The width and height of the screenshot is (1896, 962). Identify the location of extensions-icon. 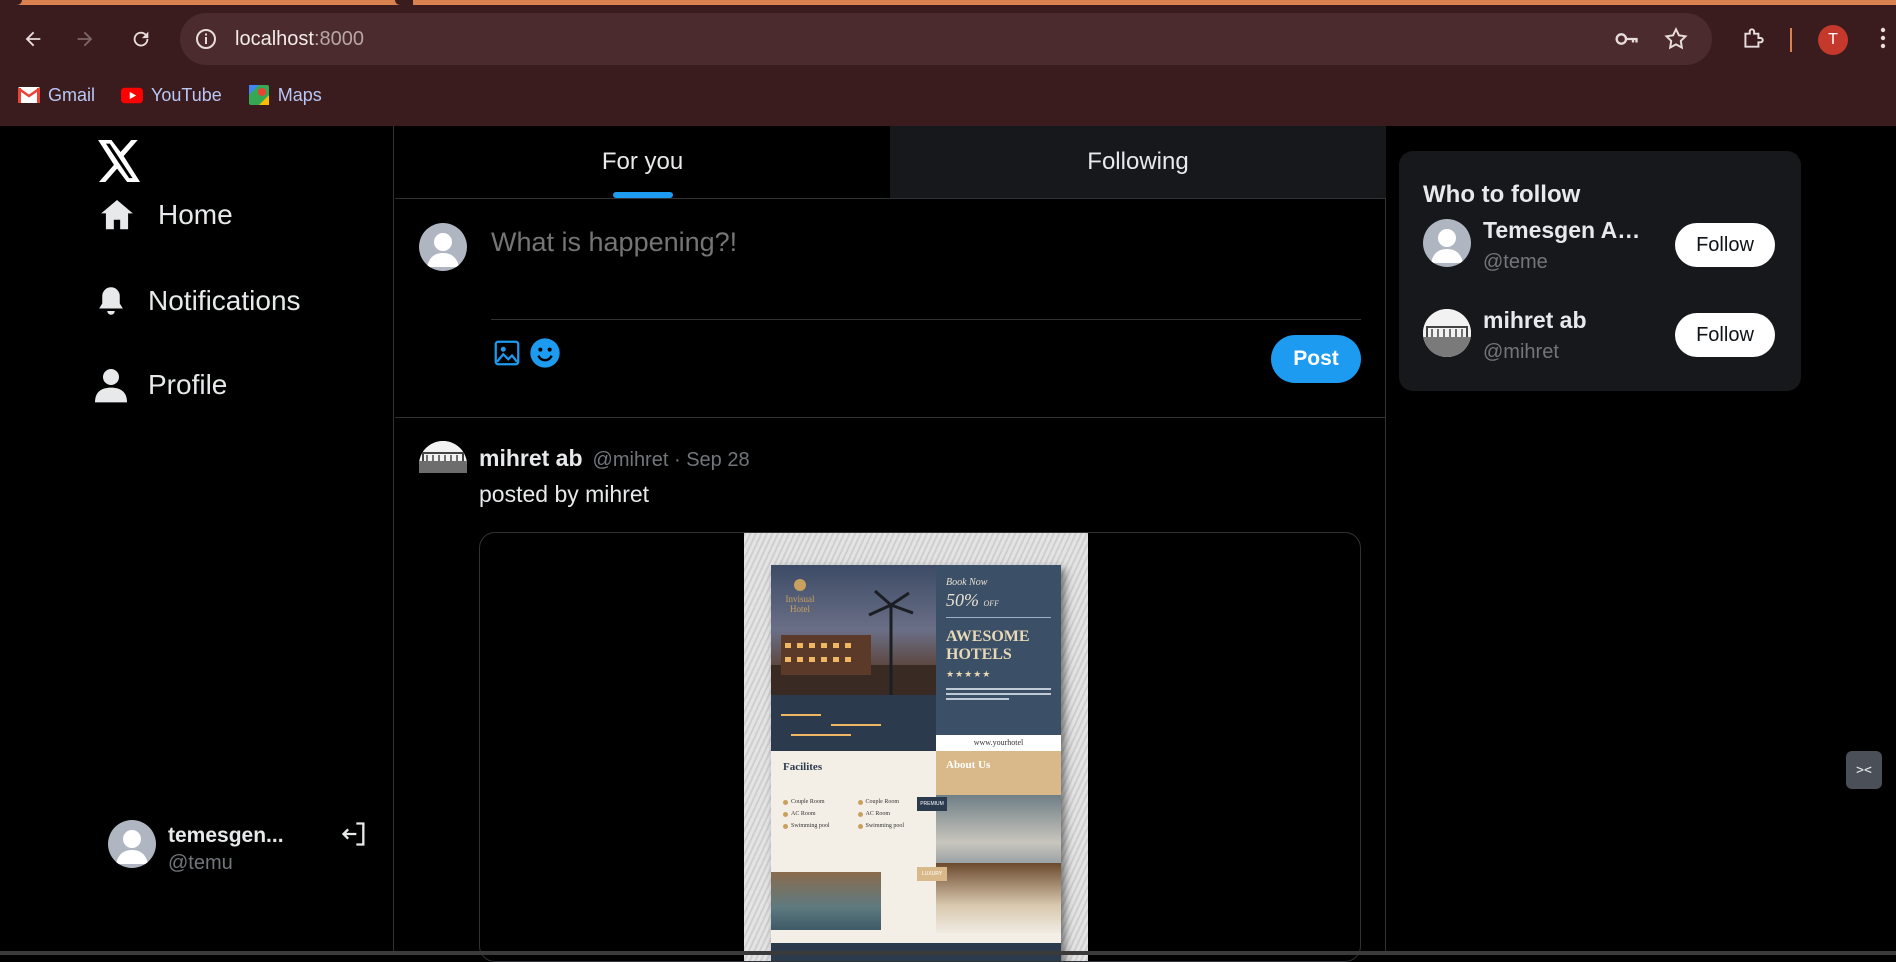
(1753, 38).